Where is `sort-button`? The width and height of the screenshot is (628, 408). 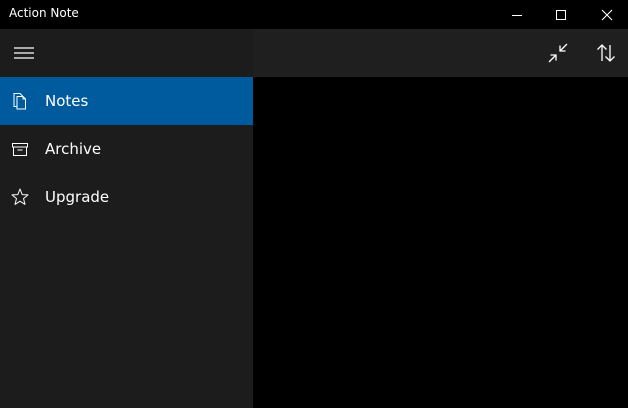
sort-button is located at coordinates (605, 53).